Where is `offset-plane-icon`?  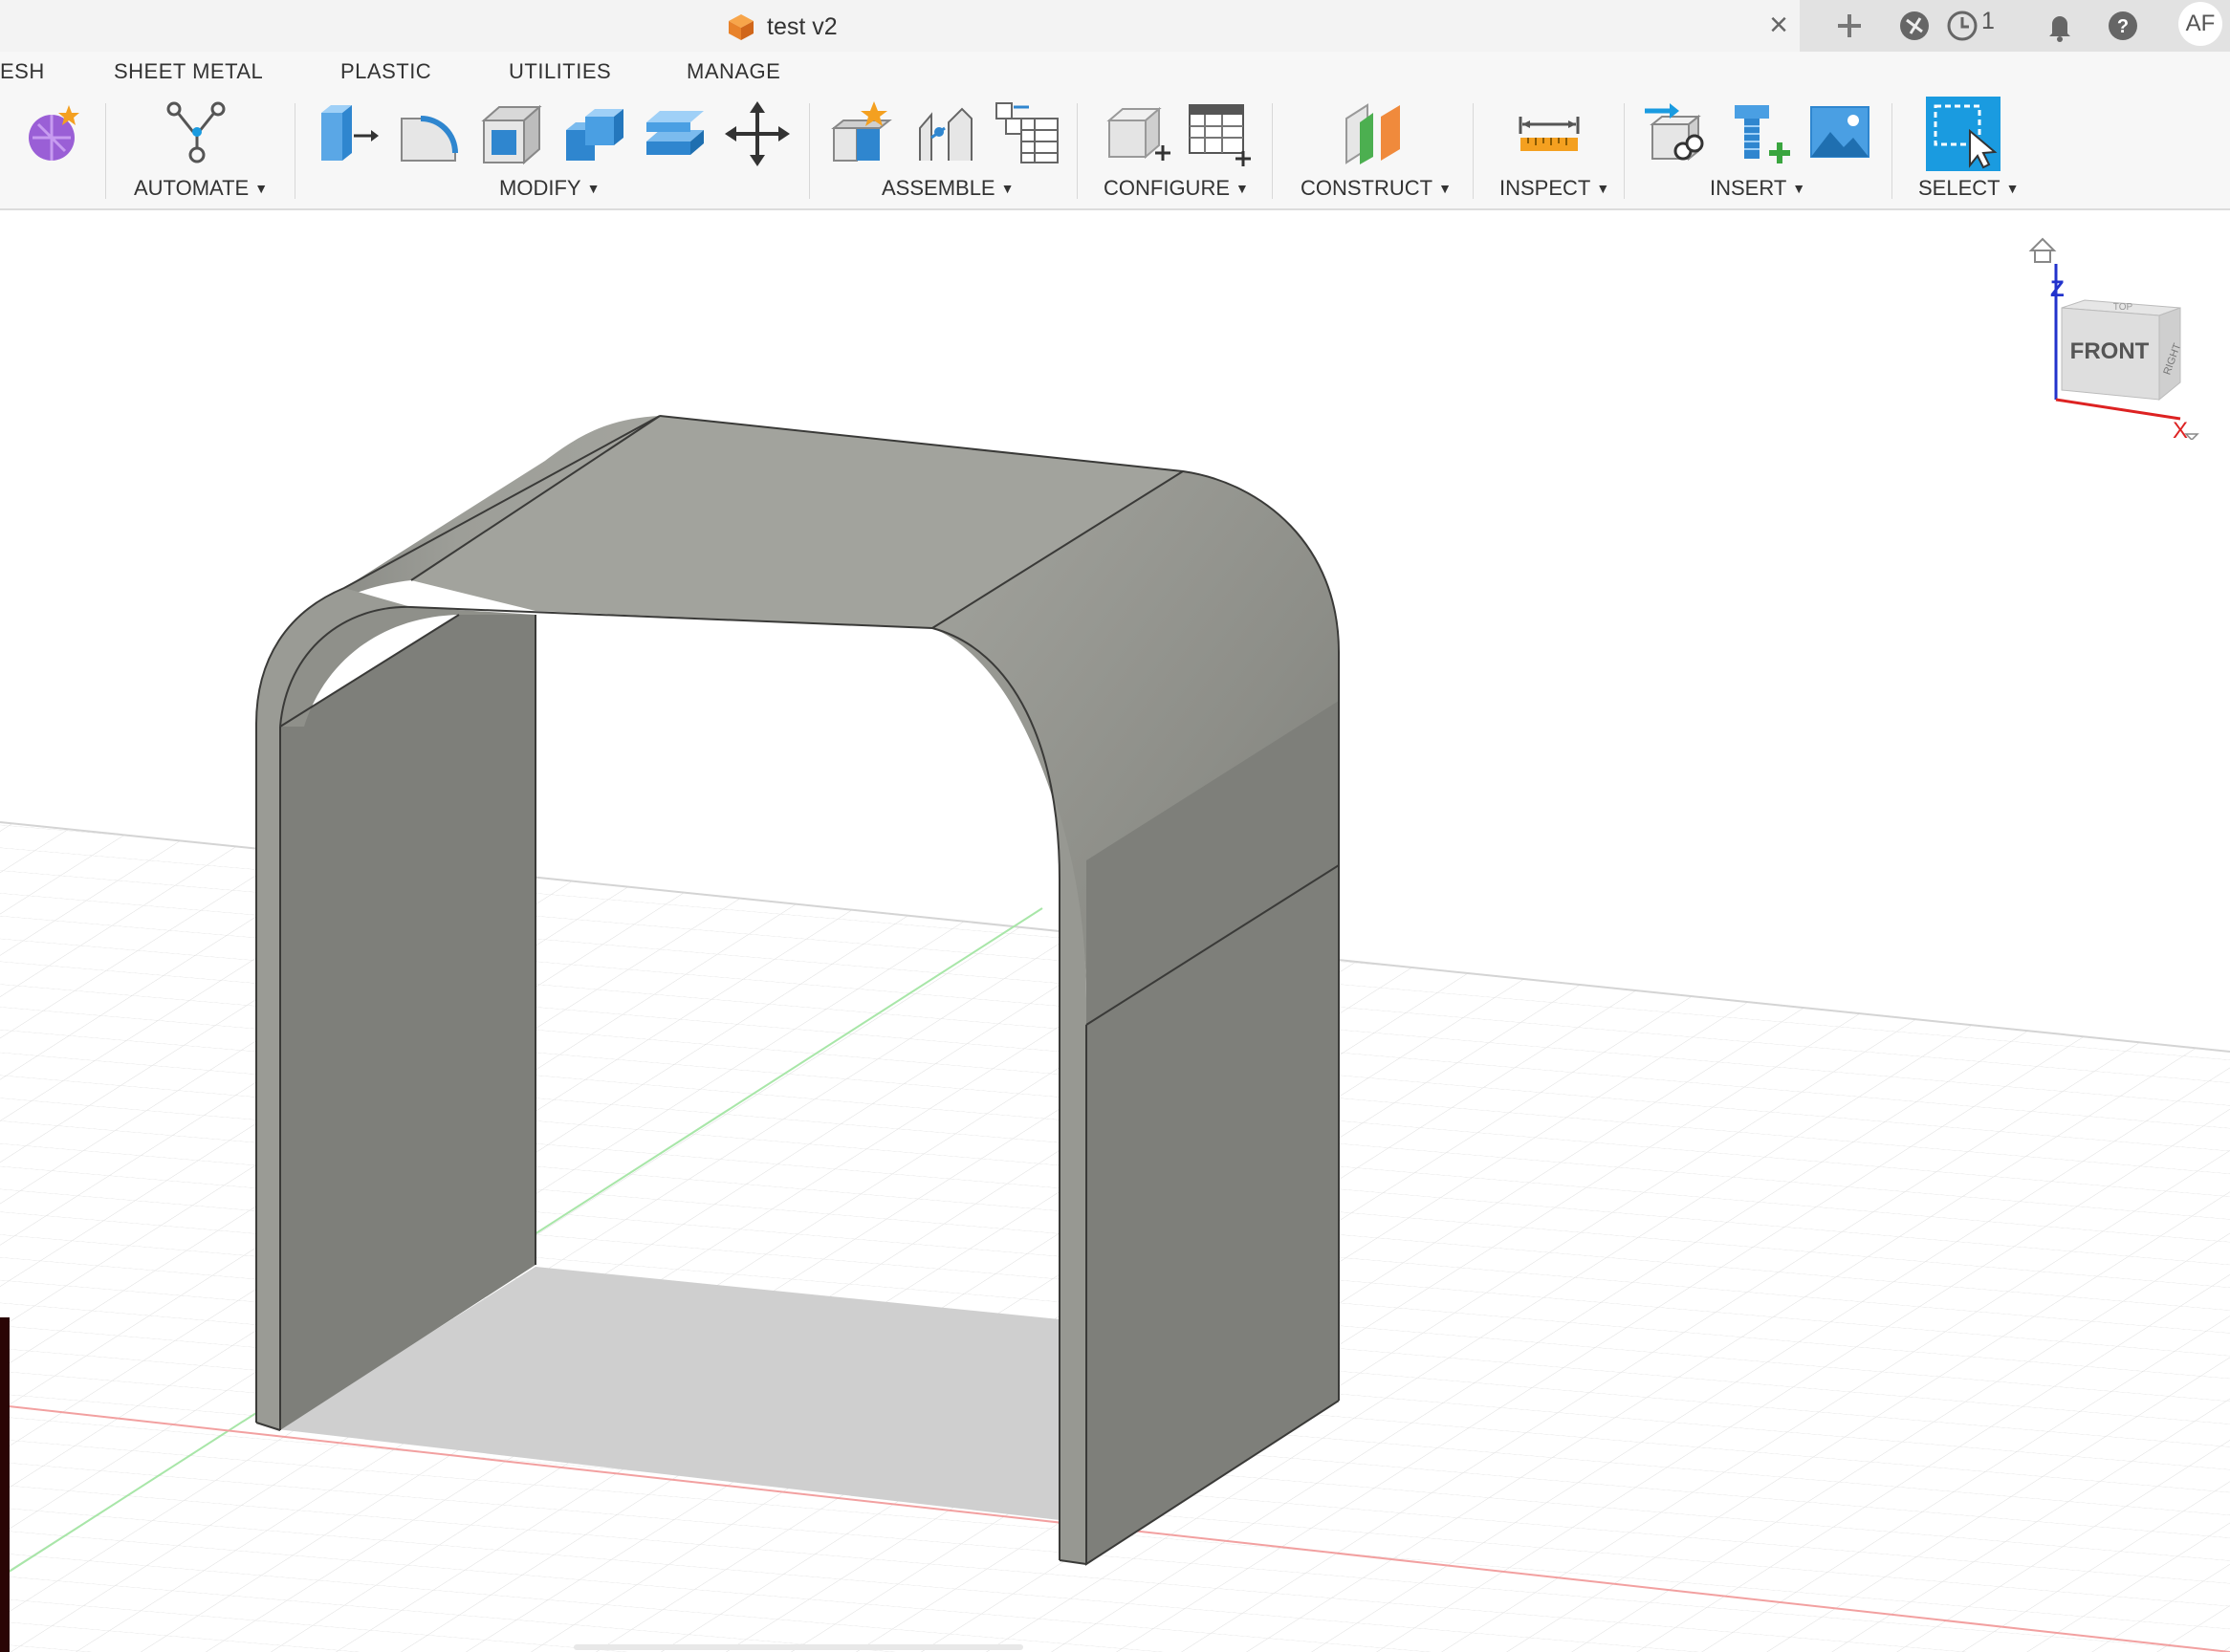 offset-plane-icon is located at coordinates (1373, 133).